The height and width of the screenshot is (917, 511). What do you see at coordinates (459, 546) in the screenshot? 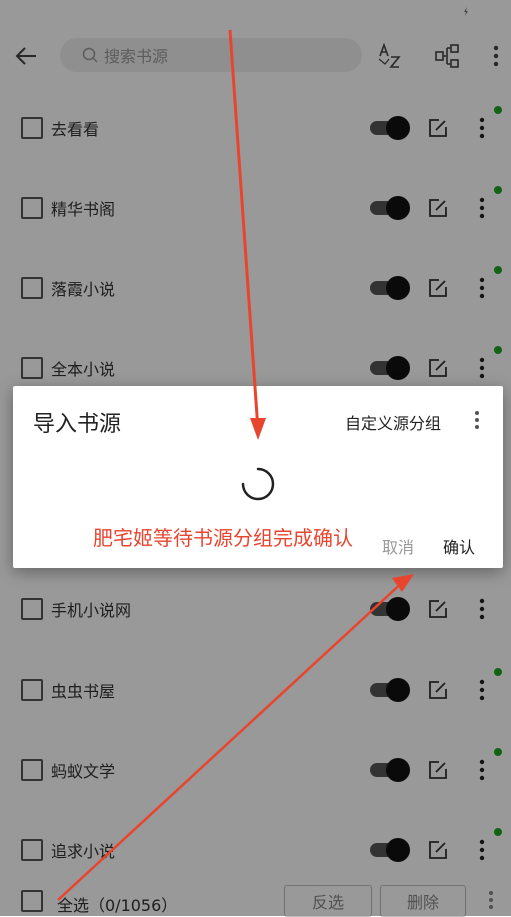
I see `confirm-button: 确认` at bounding box center [459, 546].